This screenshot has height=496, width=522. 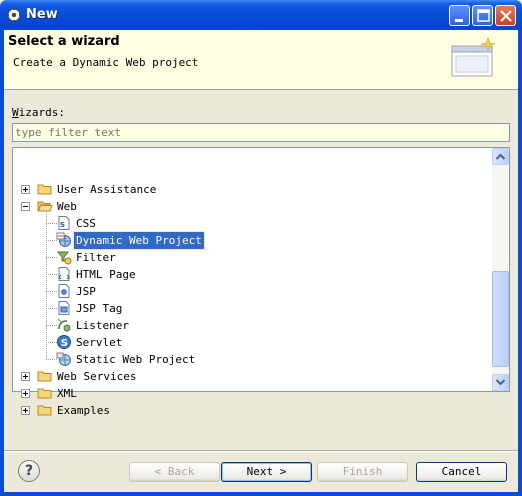 I want to click on chevron-up-icon, so click(x=500, y=156).